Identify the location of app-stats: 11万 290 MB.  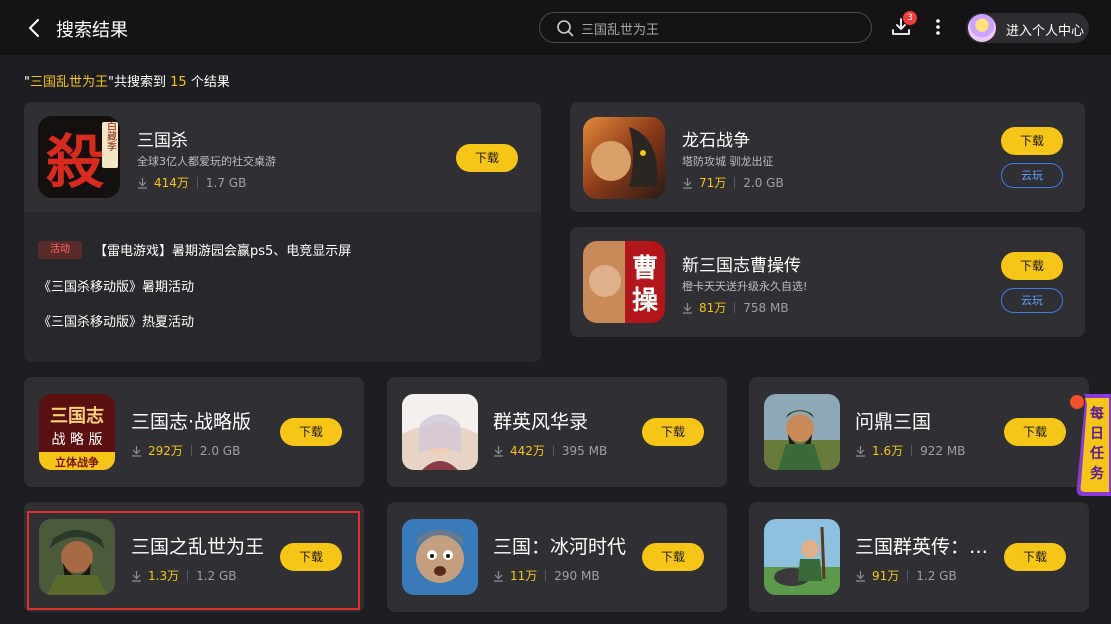
(546, 575).